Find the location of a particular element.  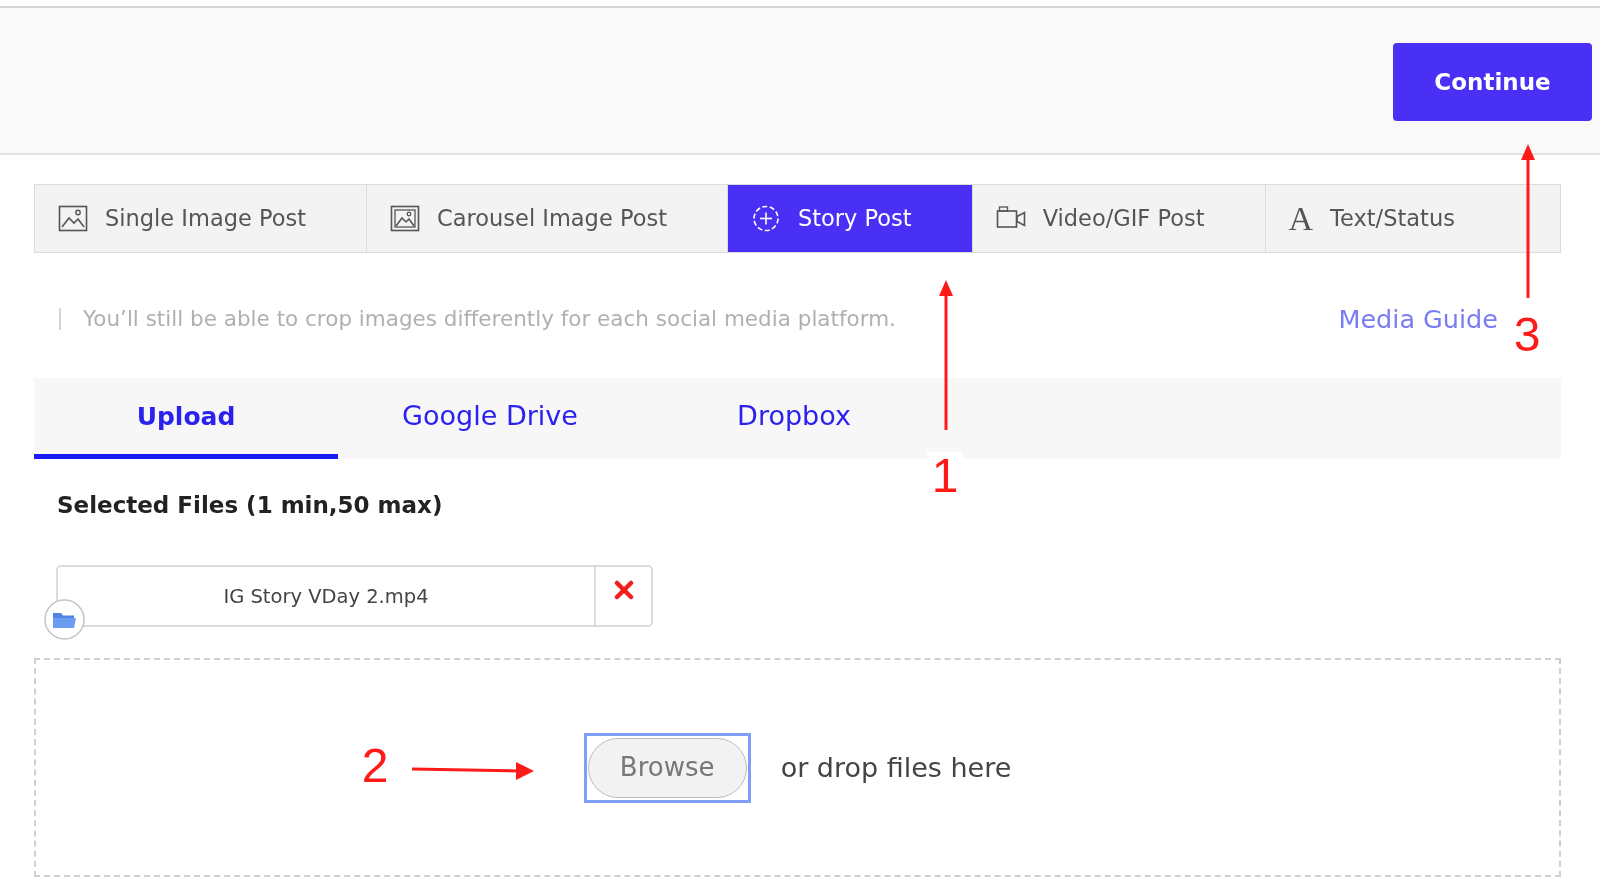

continue-button: Continue is located at coordinates (1492, 82).